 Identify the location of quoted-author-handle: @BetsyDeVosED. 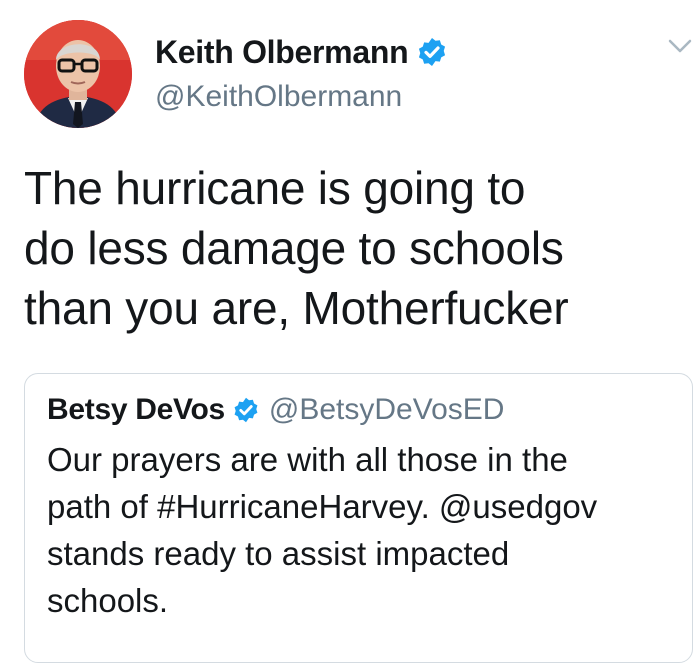
(386, 409).